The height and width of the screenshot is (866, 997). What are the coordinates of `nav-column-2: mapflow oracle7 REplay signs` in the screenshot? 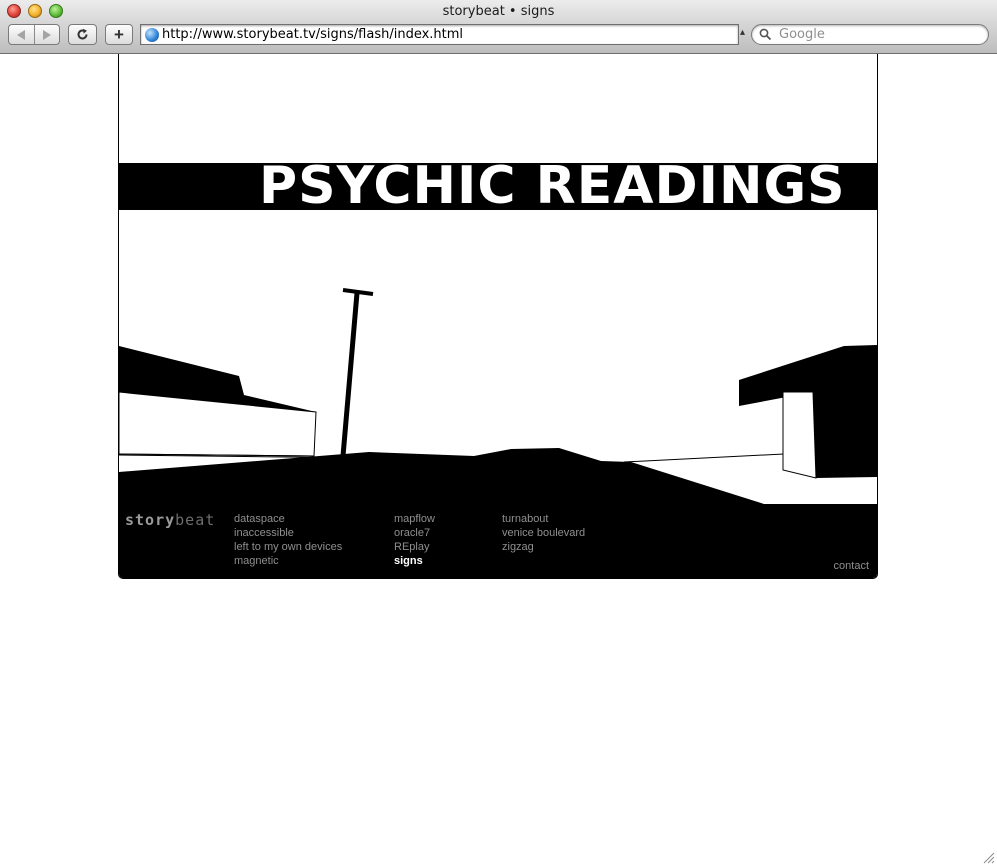 It's located at (414, 540).